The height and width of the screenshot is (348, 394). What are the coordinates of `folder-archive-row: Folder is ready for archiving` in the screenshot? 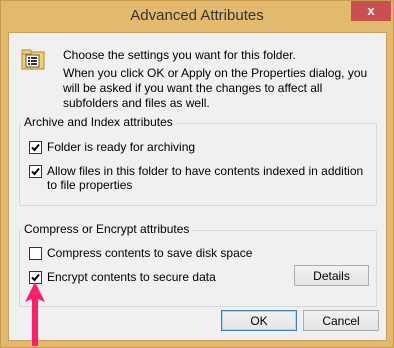 It's located at (112, 147).